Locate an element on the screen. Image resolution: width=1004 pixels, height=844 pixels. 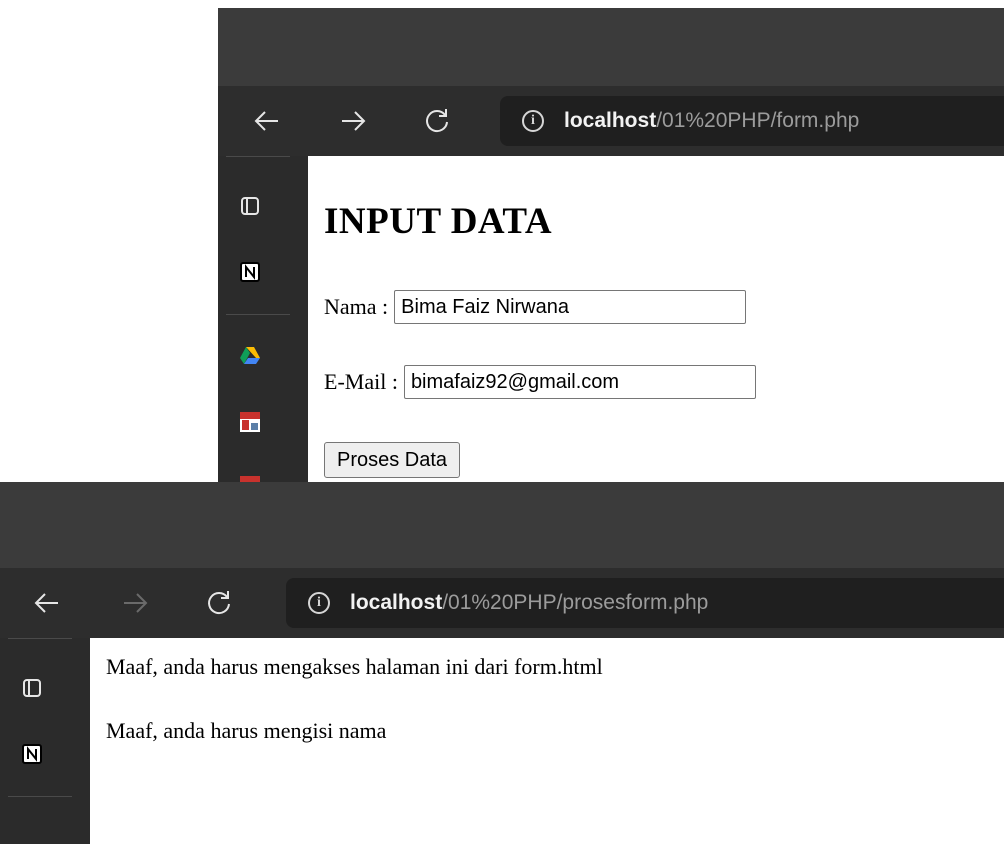
url-path: /01%20PHP/prosesform.php is located at coordinates (575, 602).